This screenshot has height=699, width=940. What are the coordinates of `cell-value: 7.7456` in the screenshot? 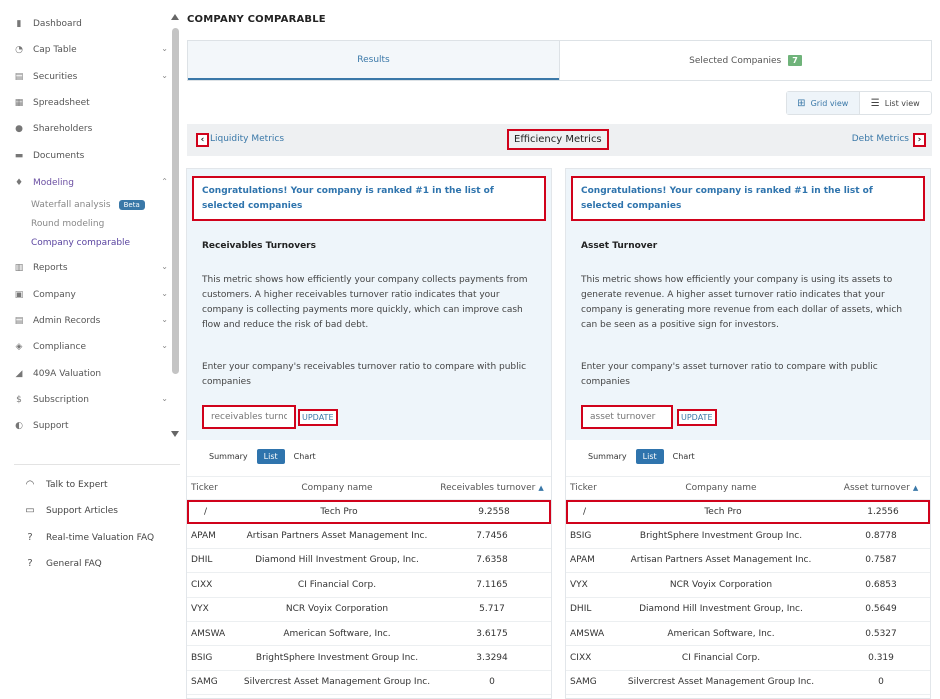 It's located at (492, 536).